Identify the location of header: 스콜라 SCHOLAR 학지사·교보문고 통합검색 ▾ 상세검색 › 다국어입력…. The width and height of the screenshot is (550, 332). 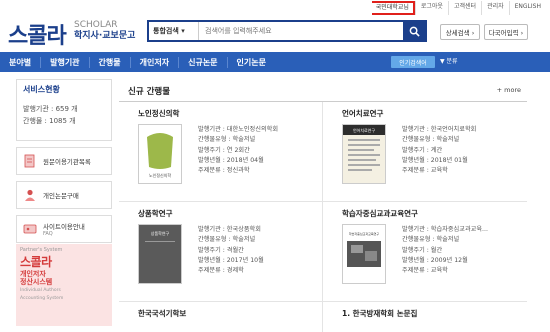
(275, 33).